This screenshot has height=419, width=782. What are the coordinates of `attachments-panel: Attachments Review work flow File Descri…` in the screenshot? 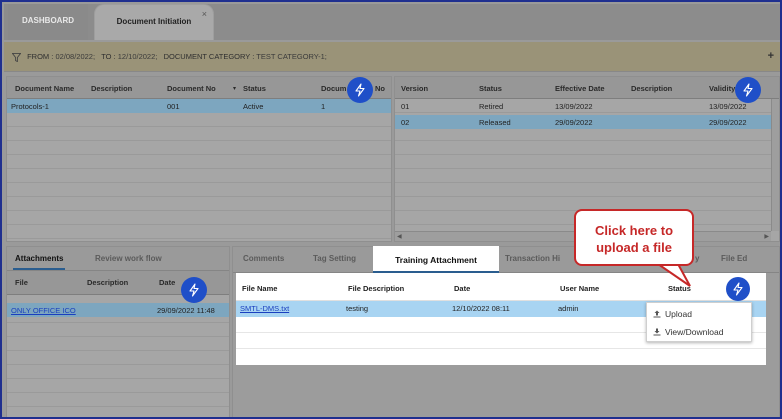 It's located at (118, 331).